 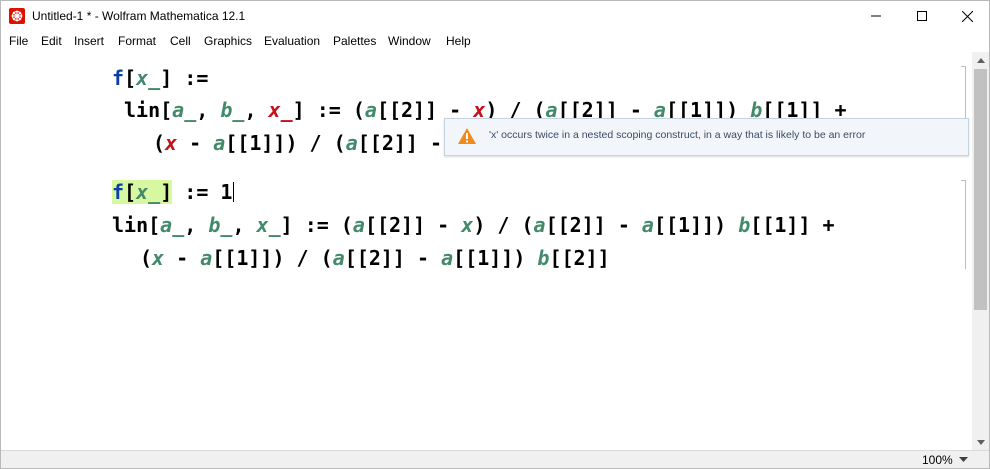 What do you see at coordinates (495, 459) in the screenshot?
I see `status-bar: 100%` at bounding box center [495, 459].